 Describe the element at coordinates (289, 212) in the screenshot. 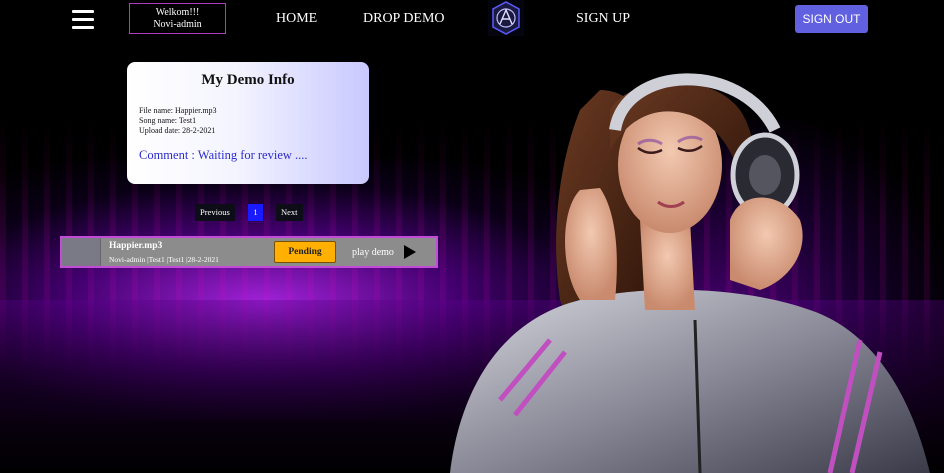

I see `next-page-button: Next` at that location.